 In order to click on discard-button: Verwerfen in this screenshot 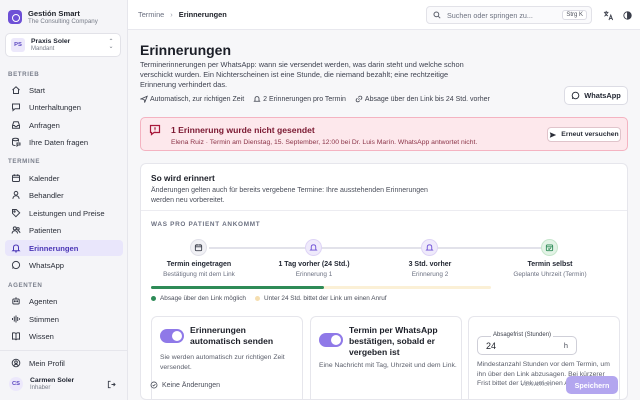, I will do `click(536, 384)`.